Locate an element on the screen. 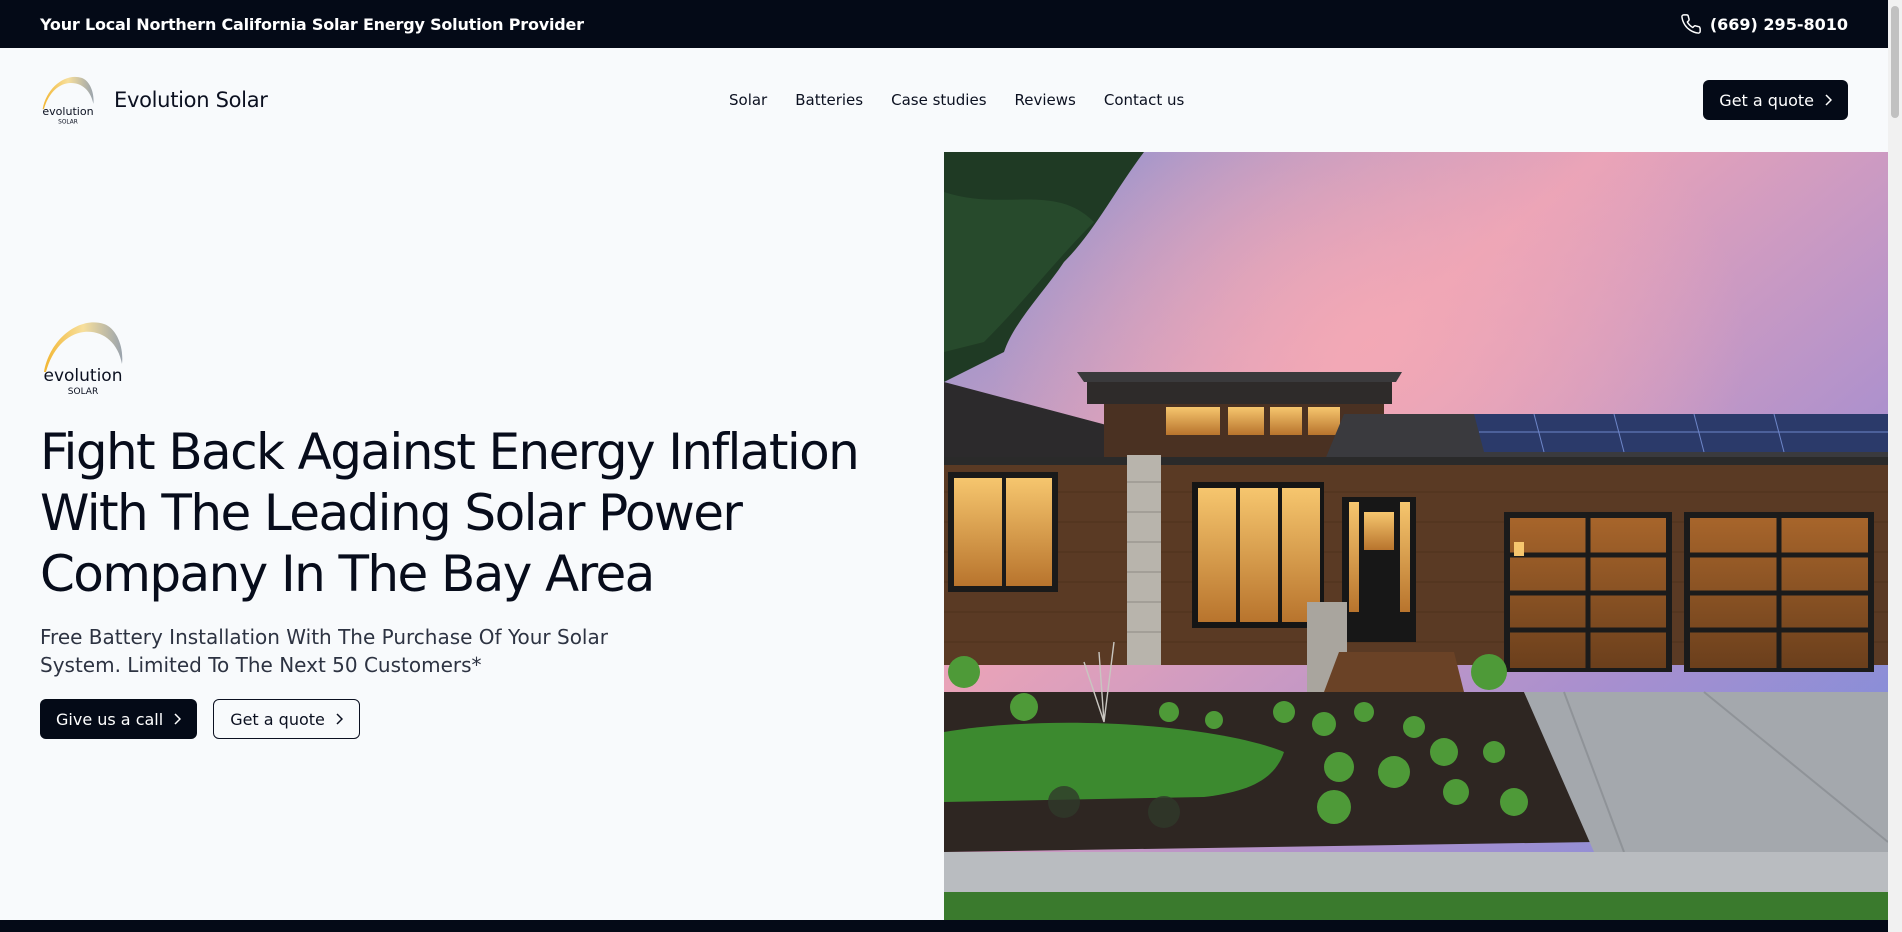  nav-quote-button: Get a quote is located at coordinates (1775, 100).